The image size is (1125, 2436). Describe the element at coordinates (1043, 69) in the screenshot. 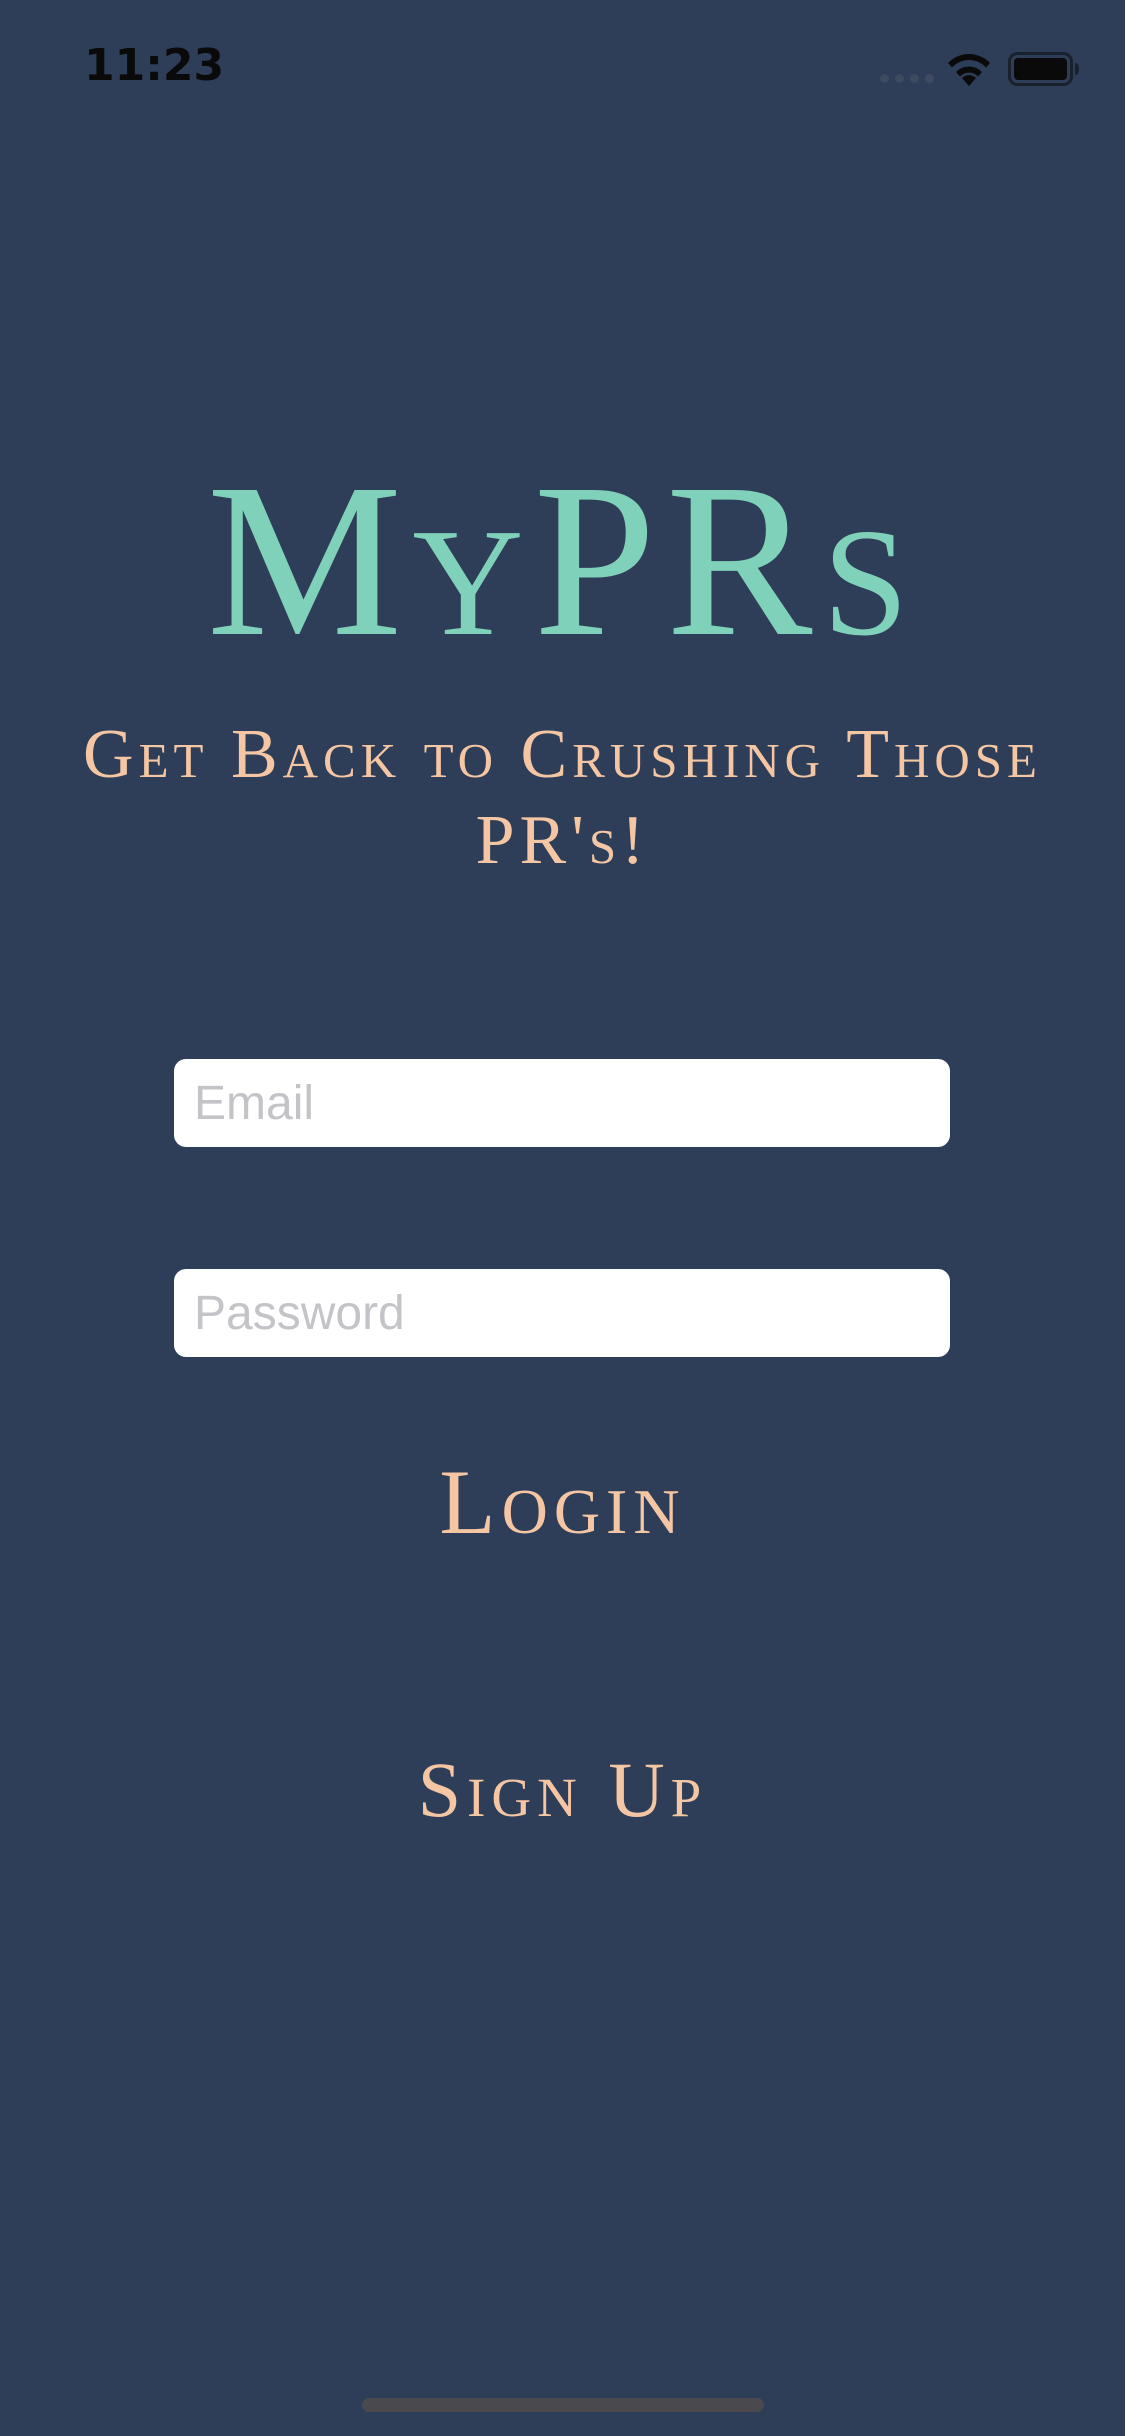

I see `battery-icon` at that location.